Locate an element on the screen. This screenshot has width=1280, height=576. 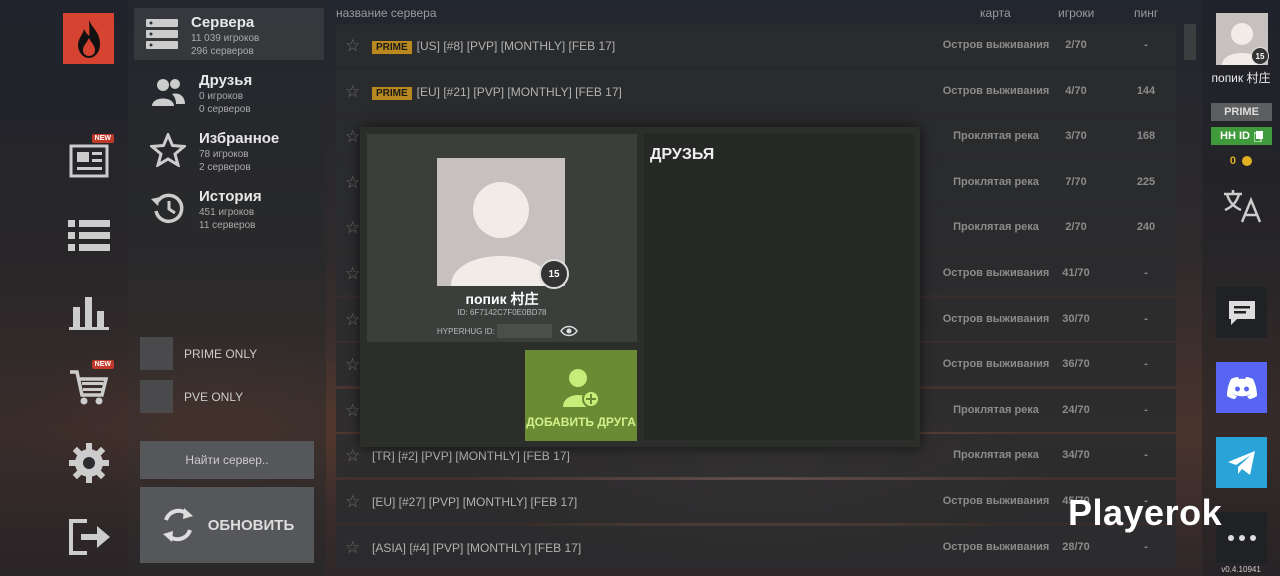
more-button is located at coordinates (1241, 537).